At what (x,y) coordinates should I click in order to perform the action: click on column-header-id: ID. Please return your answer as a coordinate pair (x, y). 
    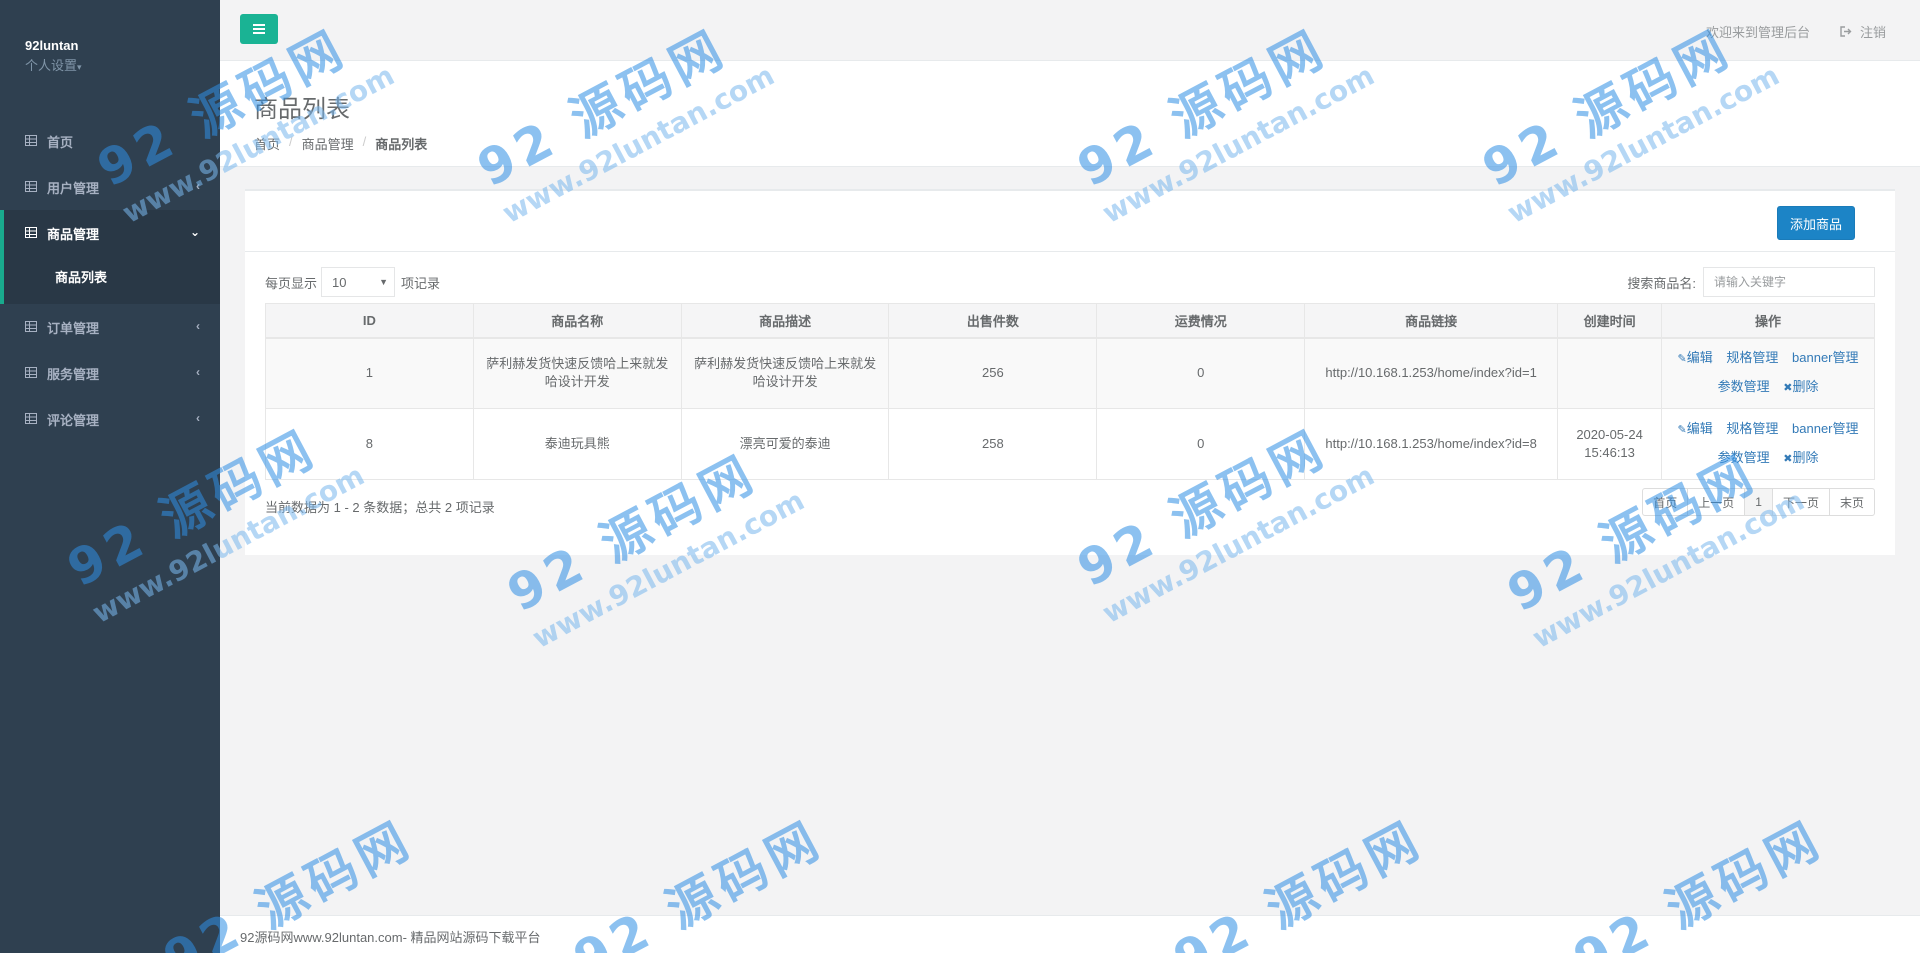
    Looking at the image, I should click on (369, 321).